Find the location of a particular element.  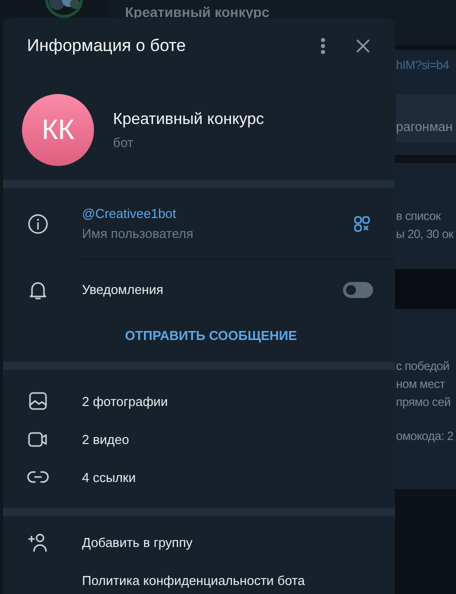

dialog-title: Информация о боте is located at coordinates (107, 46).